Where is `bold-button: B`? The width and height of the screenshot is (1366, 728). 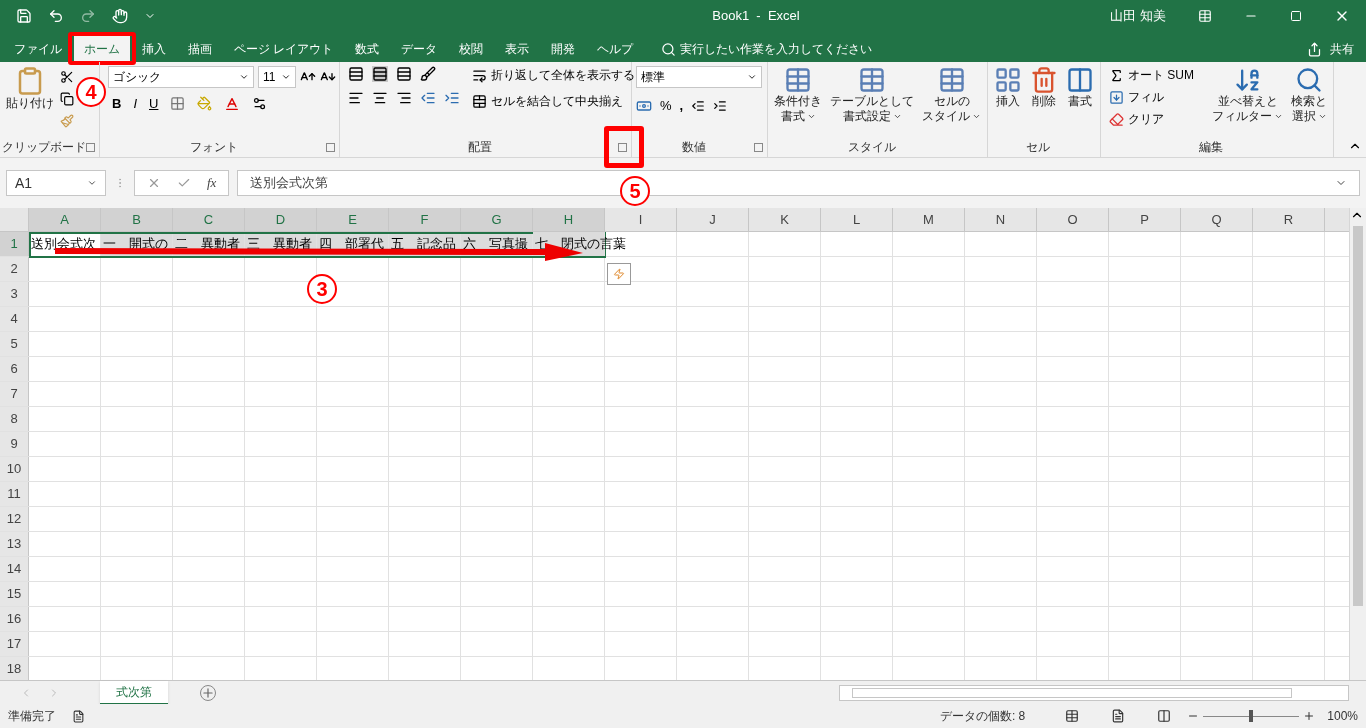
bold-button: B is located at coordinates (117, 104).